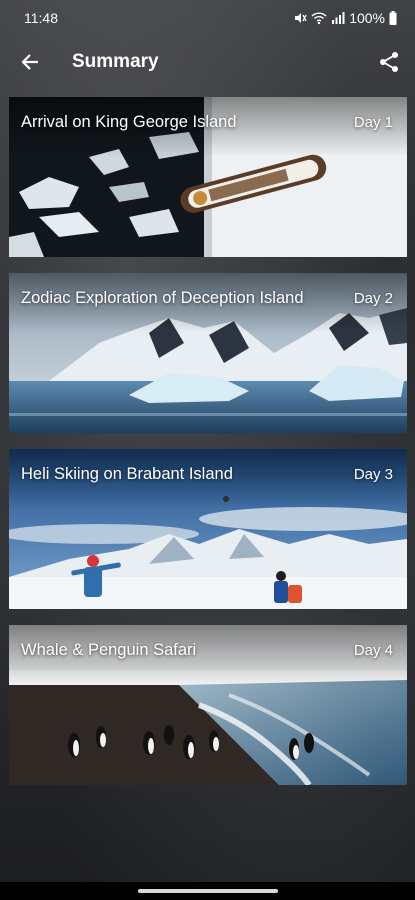 Image resolution: width=415 pixels, height=900 pixels. Describe the element at coordinates (373, 122) in the screenshot. I see `day-label: Day 1` at that location.